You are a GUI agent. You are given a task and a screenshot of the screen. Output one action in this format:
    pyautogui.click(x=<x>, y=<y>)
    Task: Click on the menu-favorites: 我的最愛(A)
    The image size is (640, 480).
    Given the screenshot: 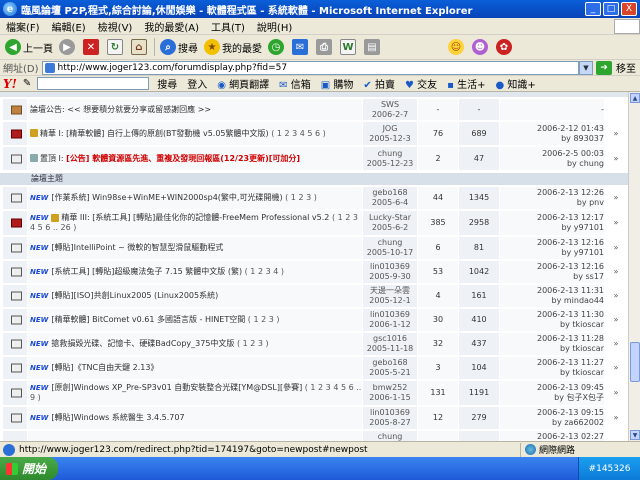 What is the action you would take?
    pyautogui.click(x=171, y=26)
    